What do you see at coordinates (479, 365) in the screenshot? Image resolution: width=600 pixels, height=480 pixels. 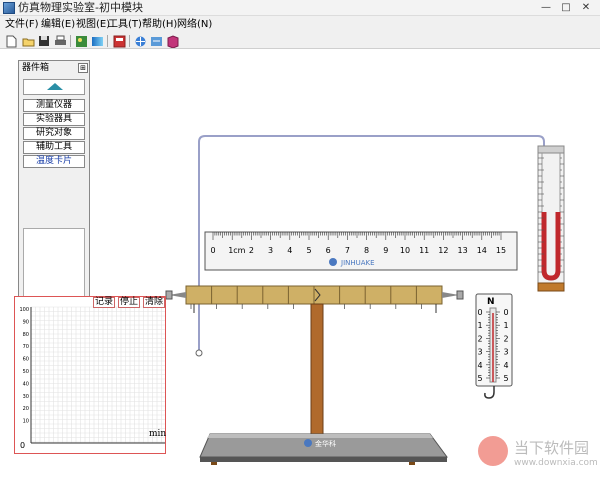 I see `scale-label-left: 4` at bounding box center [479, 365].